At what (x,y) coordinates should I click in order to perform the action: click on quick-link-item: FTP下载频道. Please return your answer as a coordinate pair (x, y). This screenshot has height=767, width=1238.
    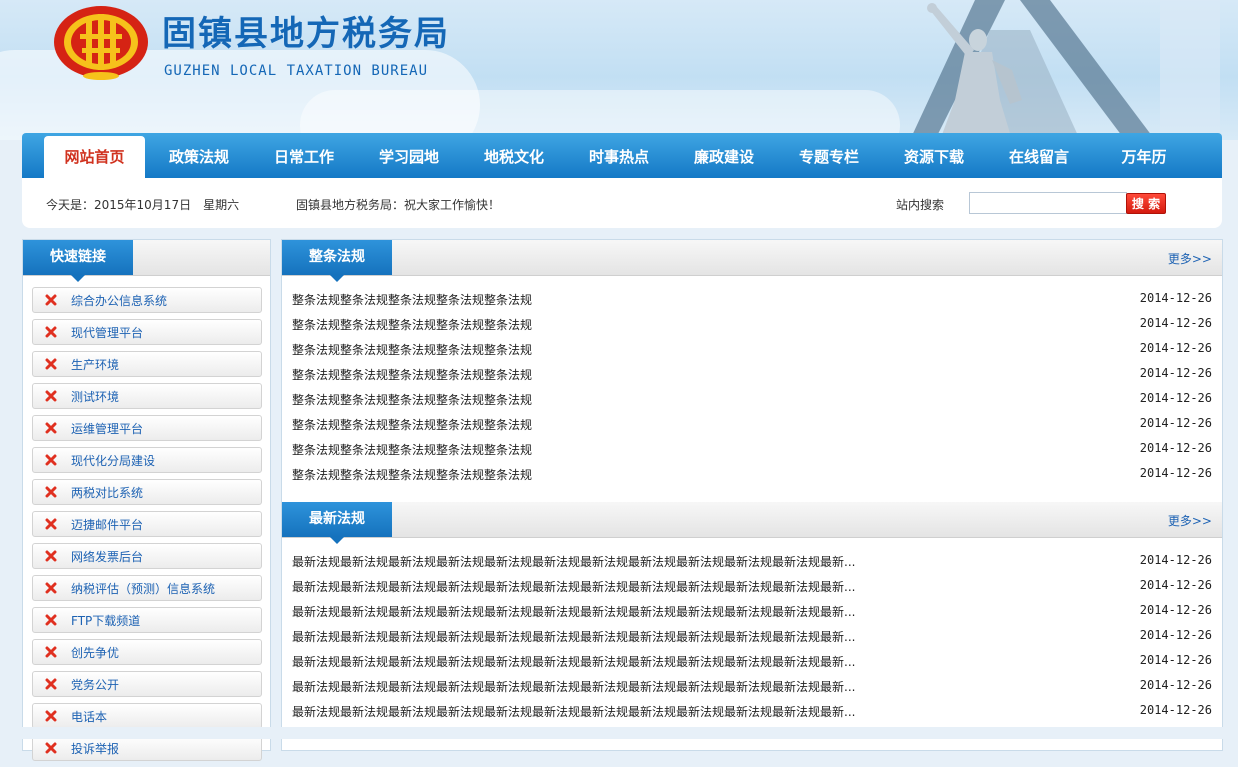
    Looking at the image, I should click on (147, 620).